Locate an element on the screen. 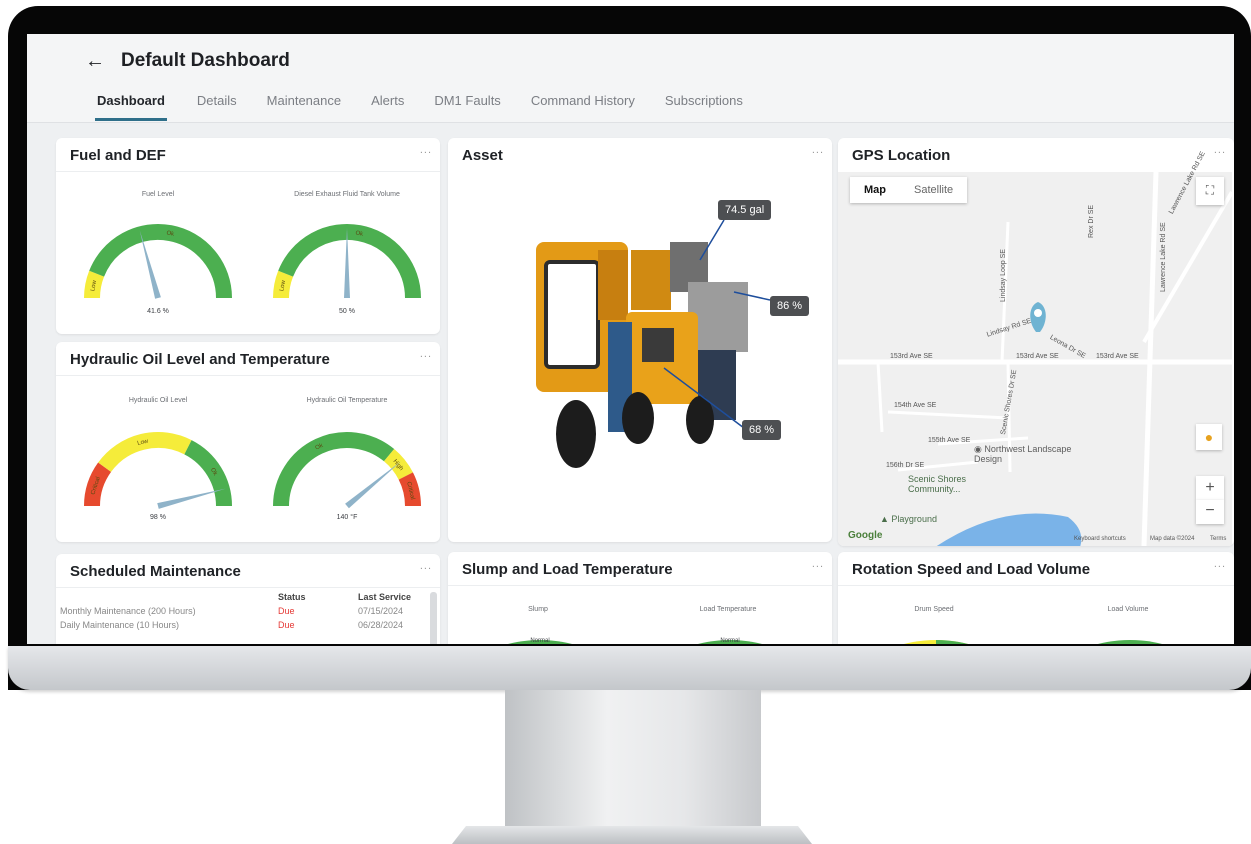  gauge-label: Drum Speed is located at coordinates (934, 609).